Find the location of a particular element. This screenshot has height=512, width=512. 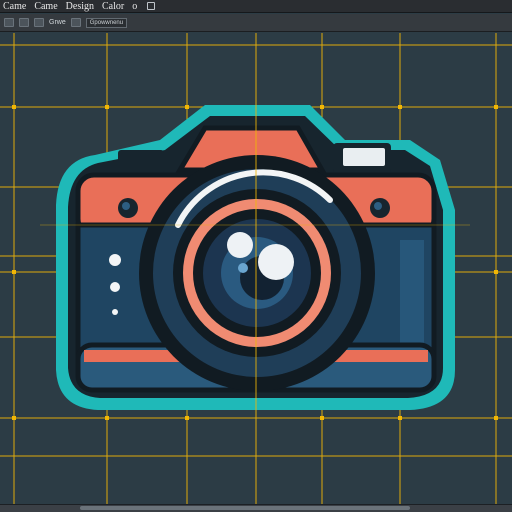

lens-reflection-small is located at coordinates (240, 245).